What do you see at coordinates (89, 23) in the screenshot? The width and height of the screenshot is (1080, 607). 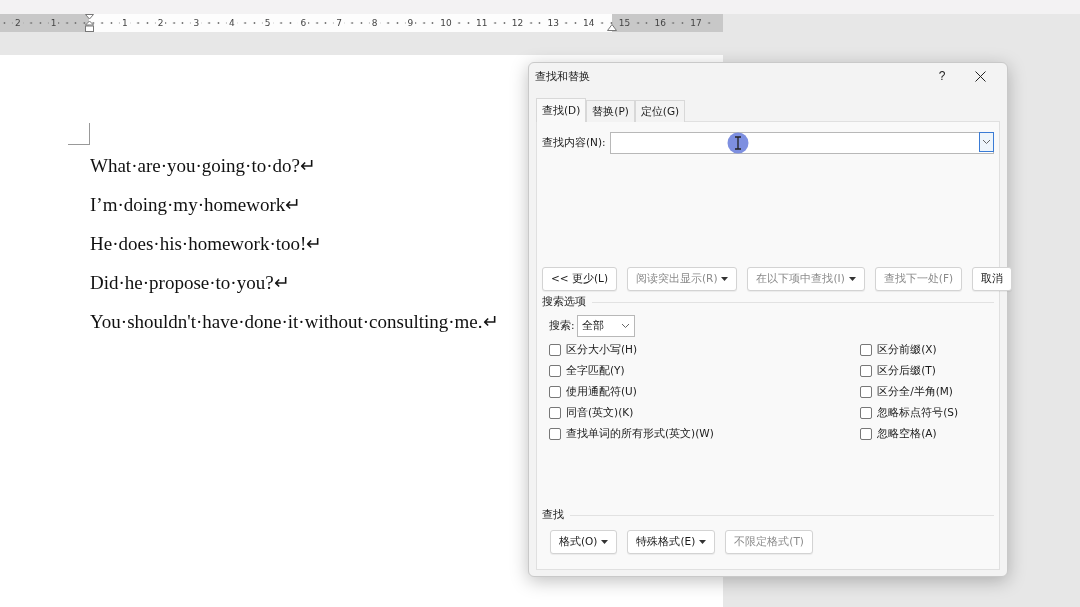 I see `indent-marker-icon` at bounding box center [89, 23].